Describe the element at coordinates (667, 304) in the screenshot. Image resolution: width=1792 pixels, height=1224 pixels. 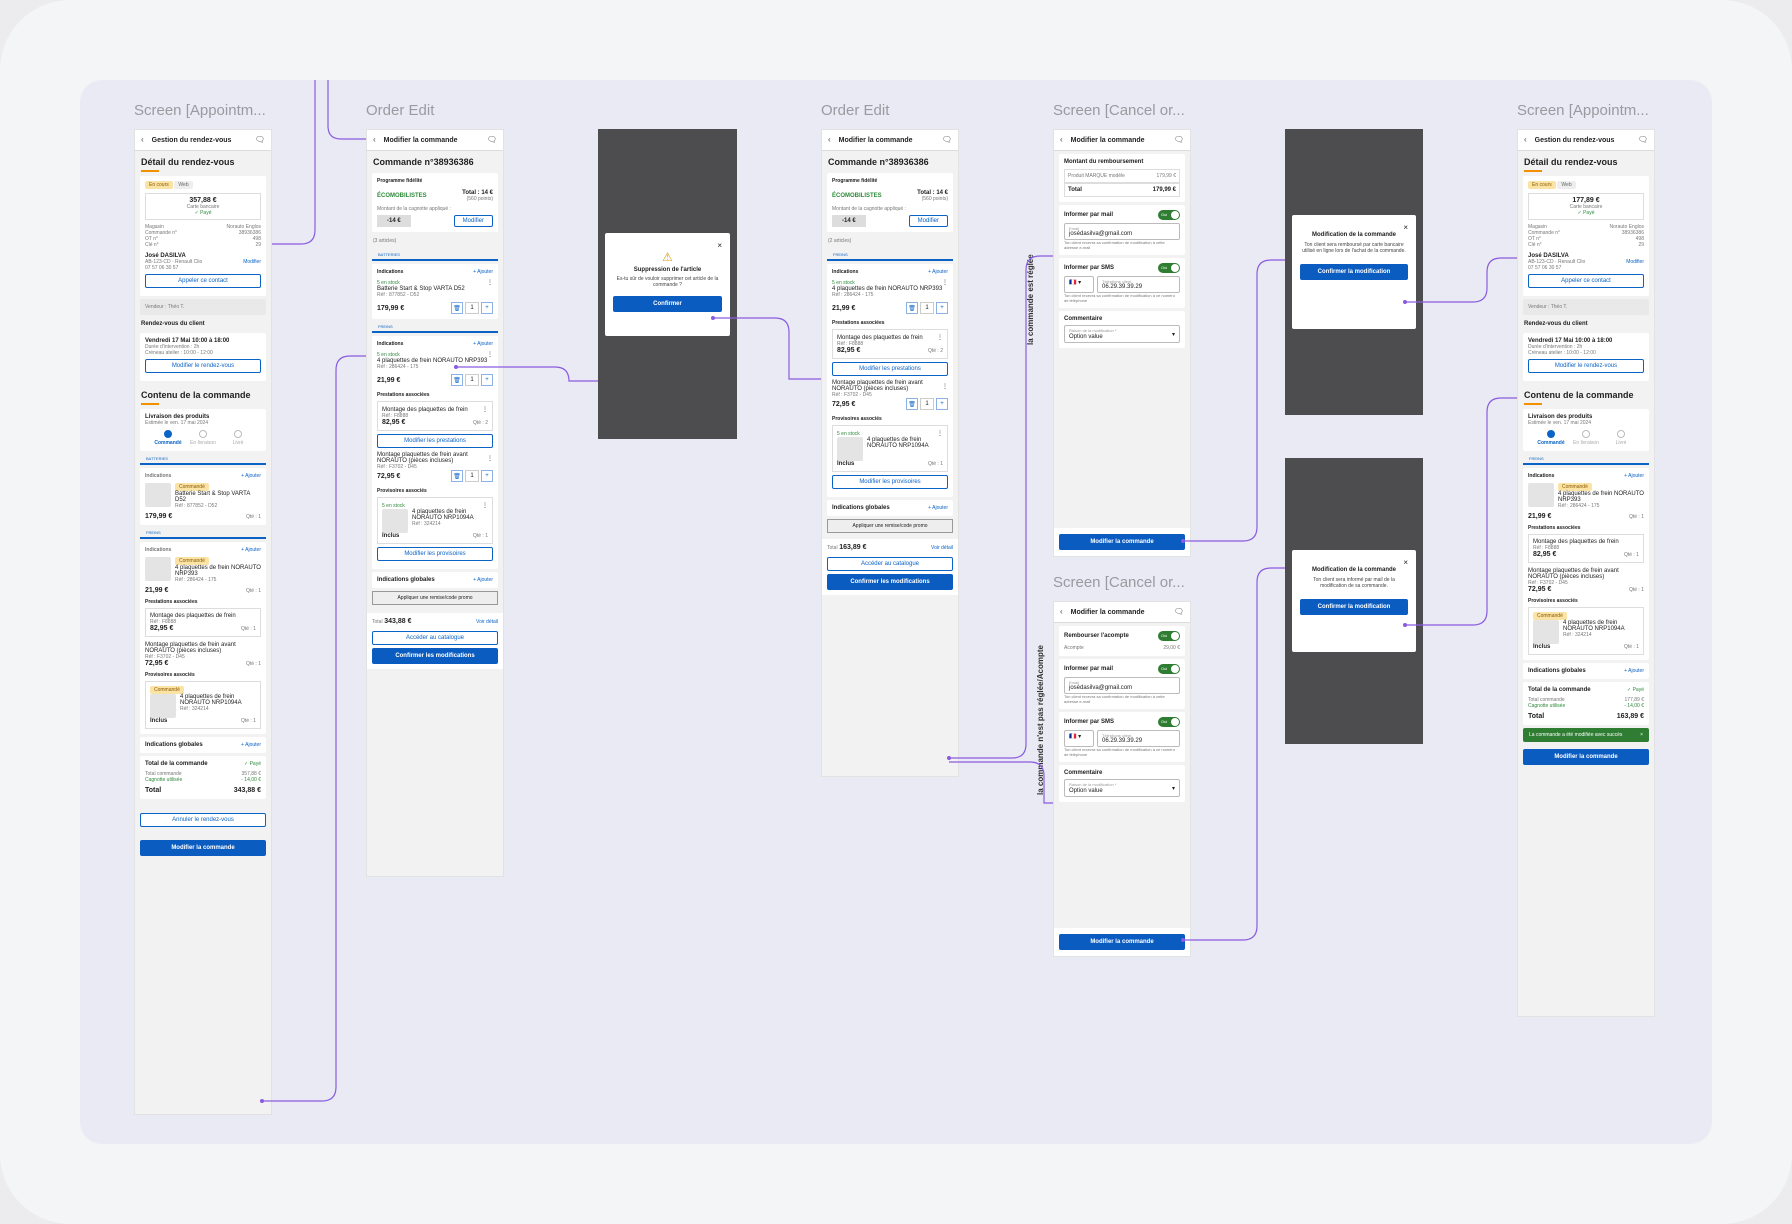
I see `confirm-delete-button: Confirmer` at that location.